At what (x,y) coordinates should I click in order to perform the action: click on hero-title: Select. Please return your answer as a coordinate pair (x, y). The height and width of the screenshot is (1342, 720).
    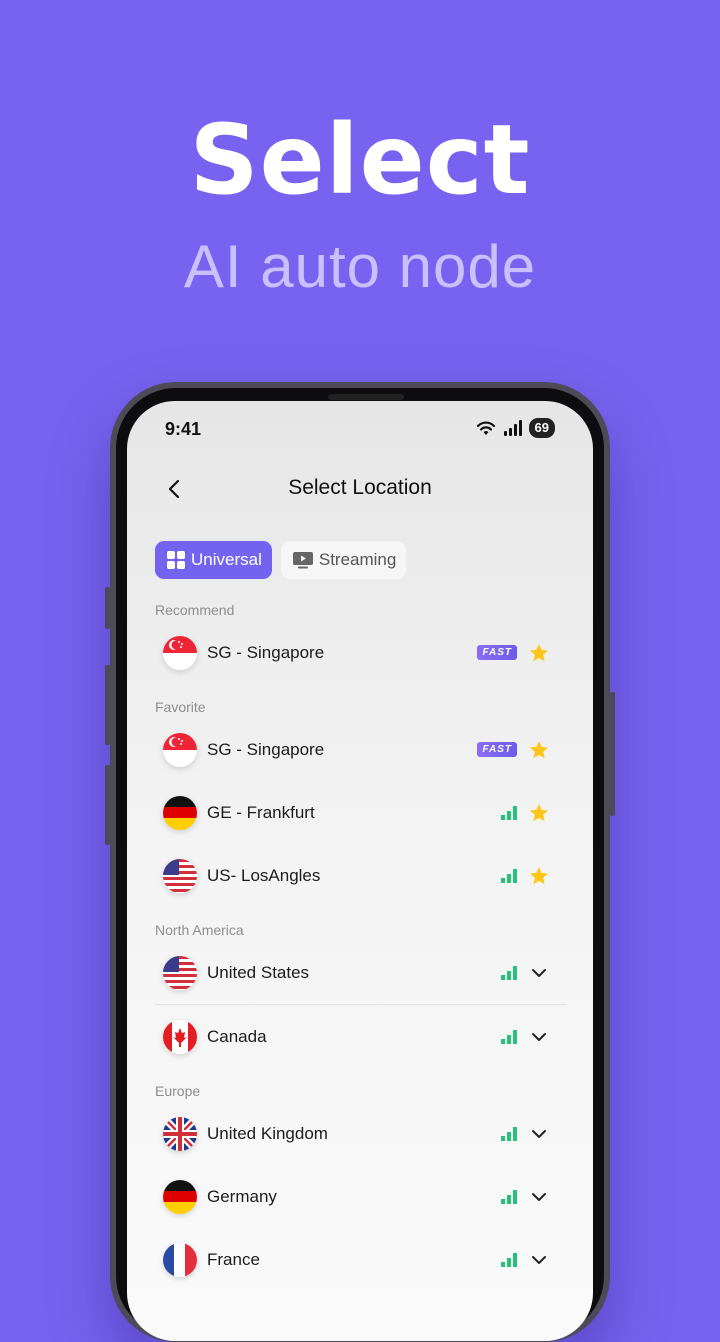
    Looking at the image, I should click on (360, 160).